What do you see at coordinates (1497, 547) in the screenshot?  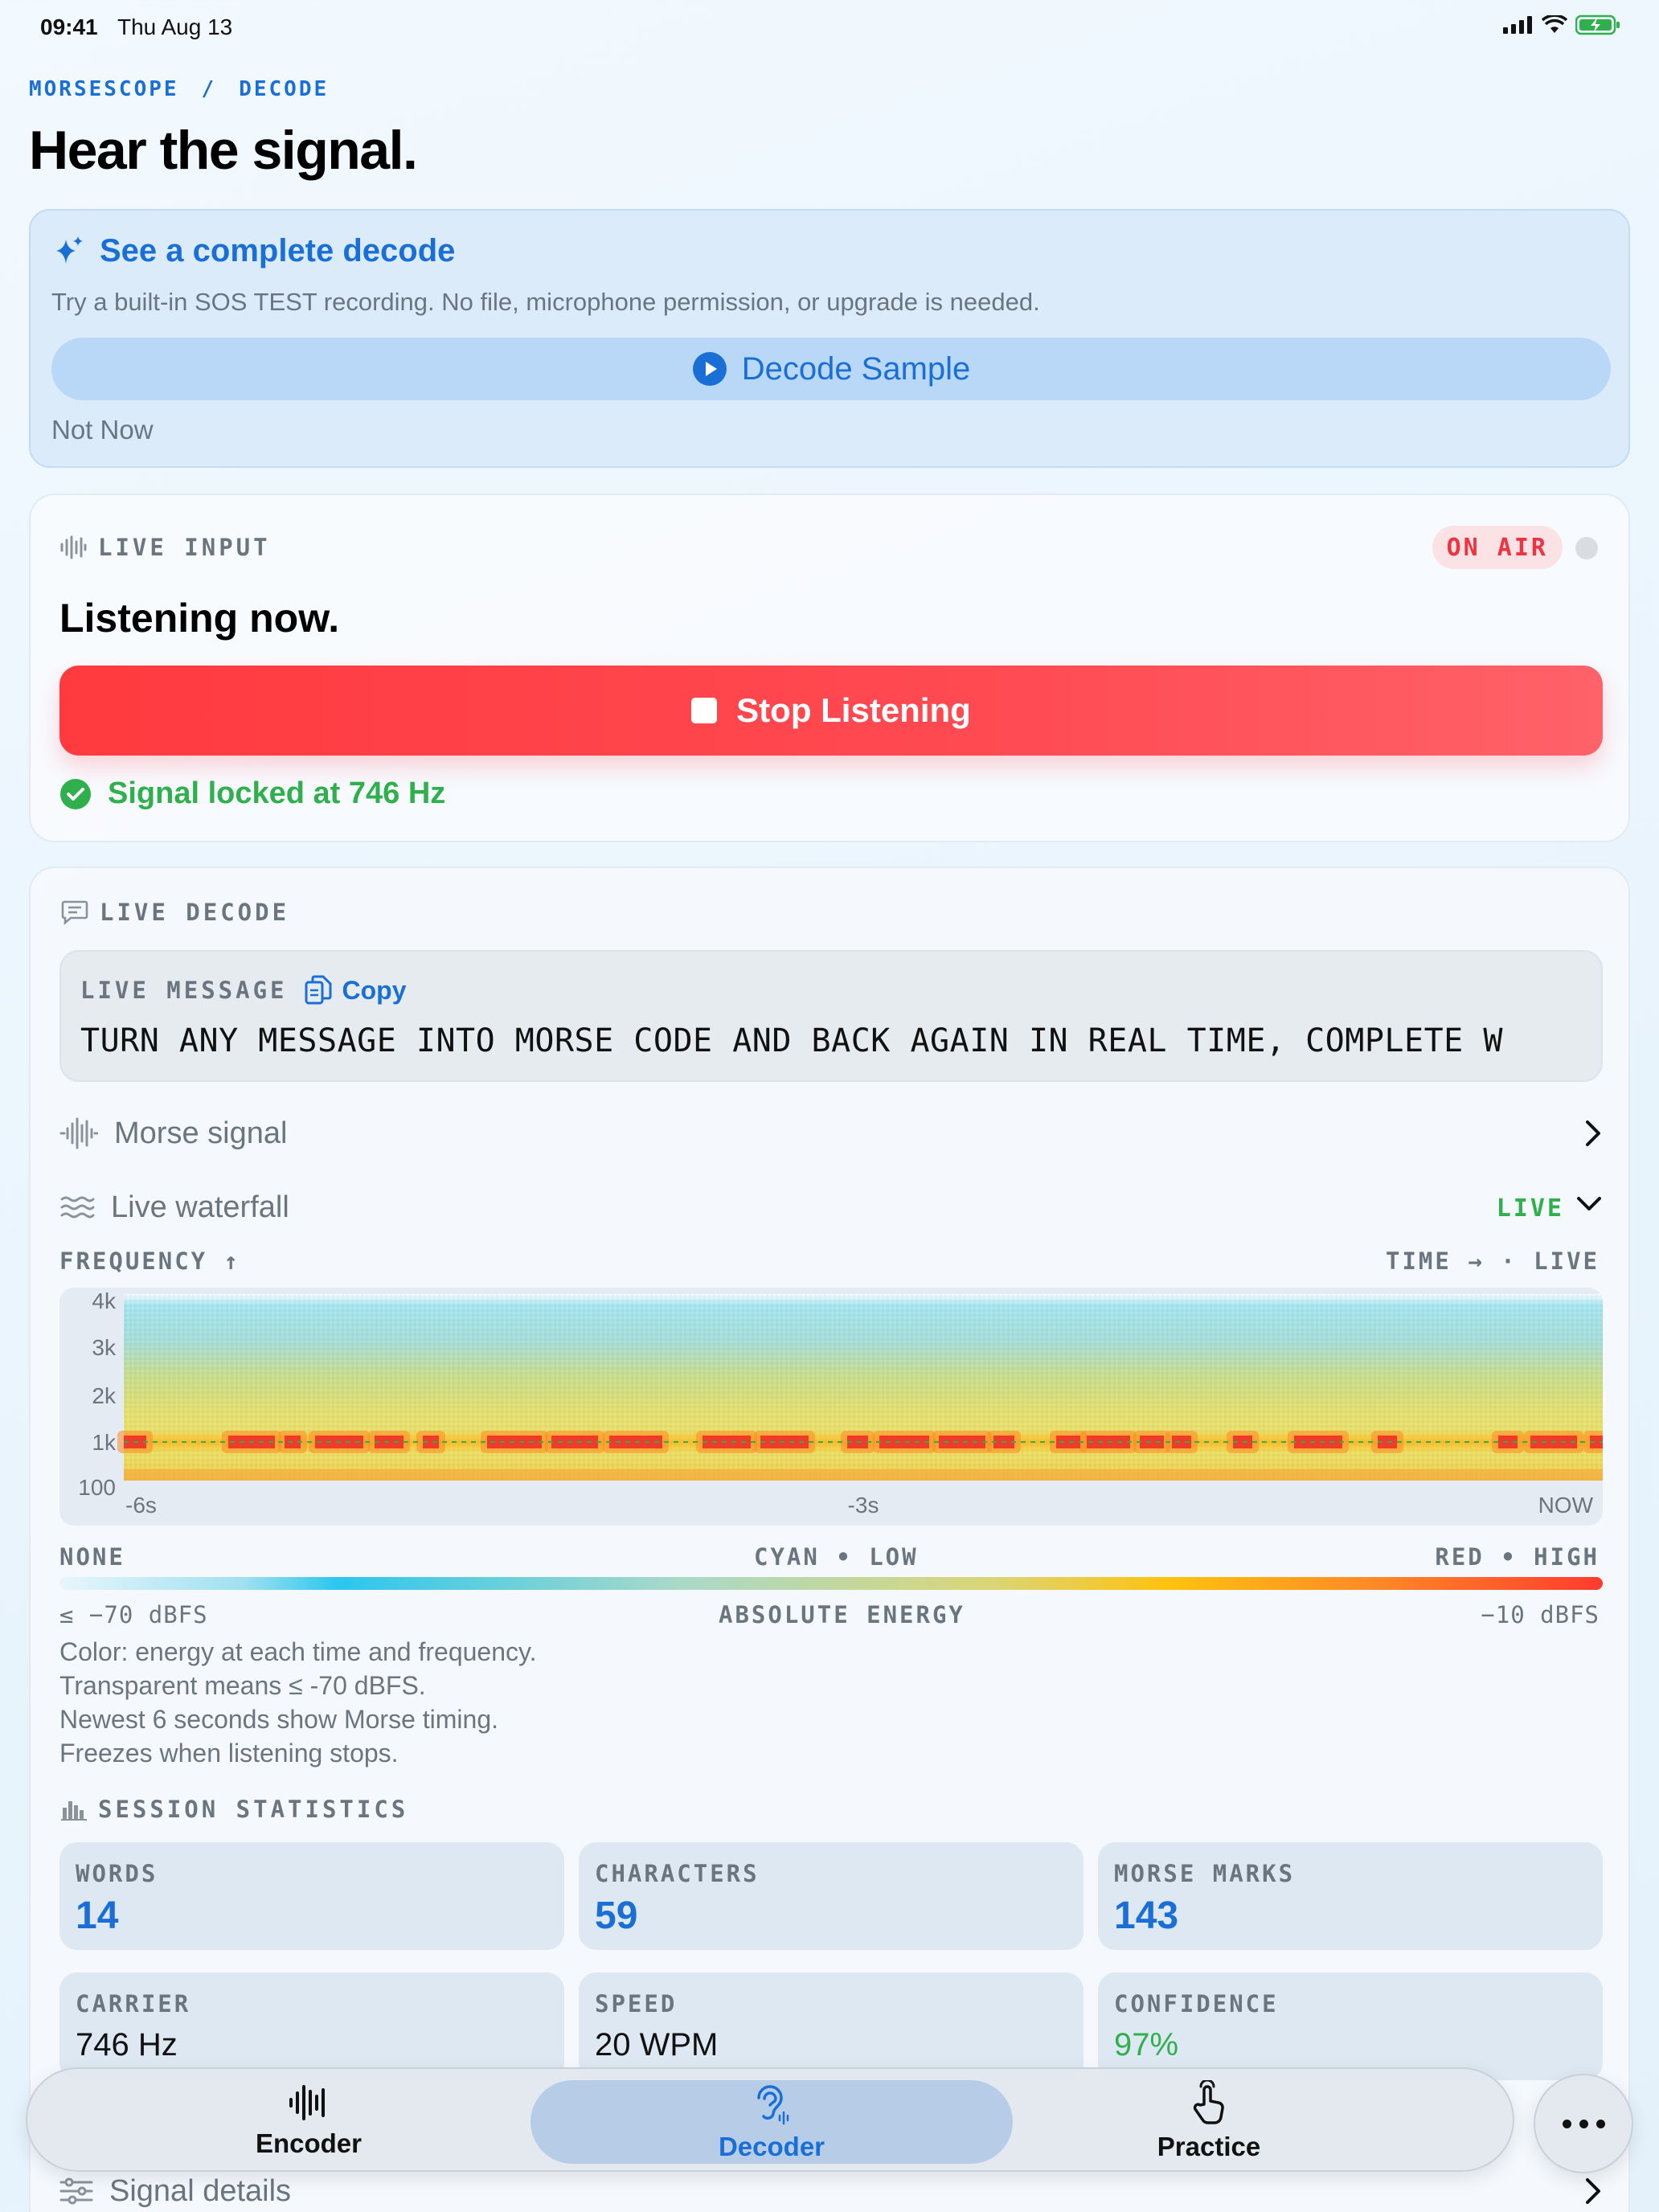 I see `on-air-badge: ON AIR` at bounding box center [1497, 547].